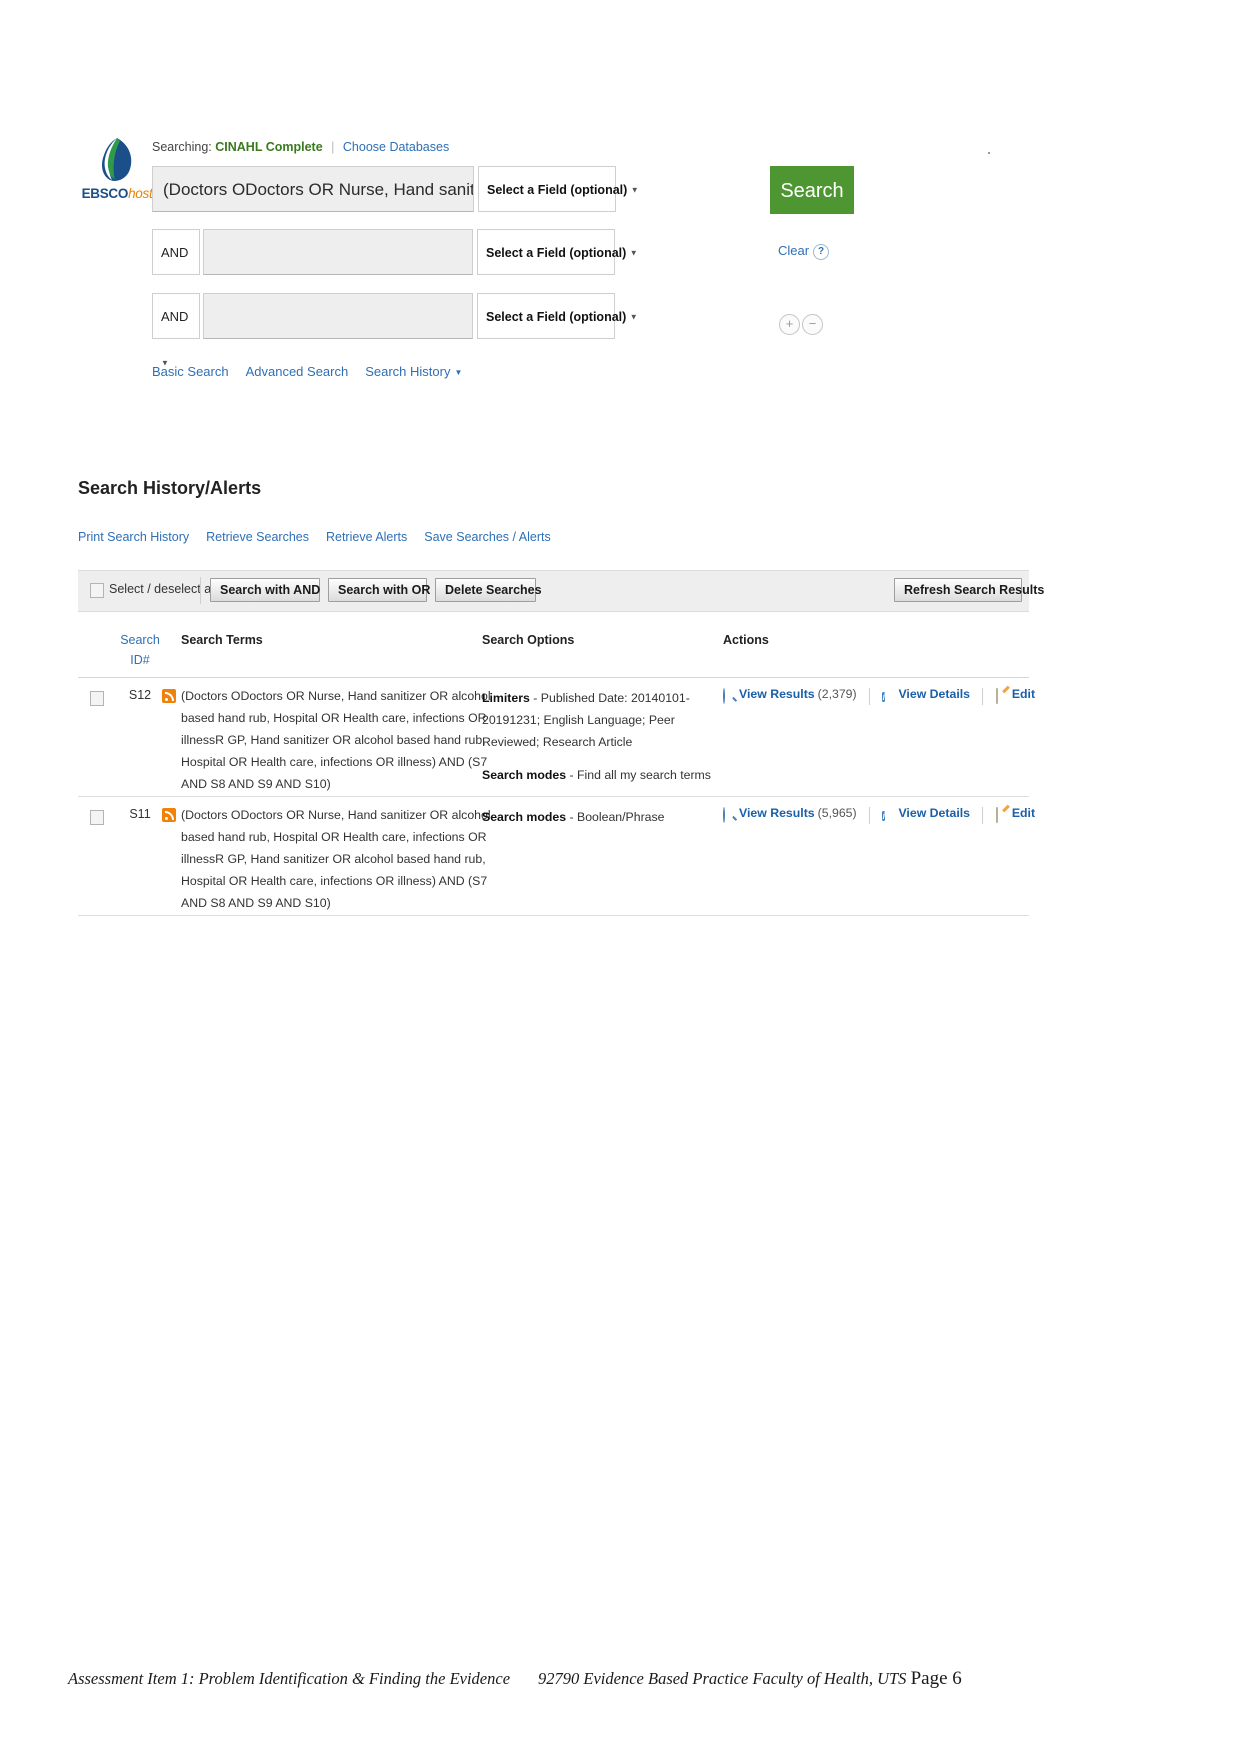  Describe the element at coordinates (793, 250) in the screenshot. I see `clear-link: Clear` at that location.